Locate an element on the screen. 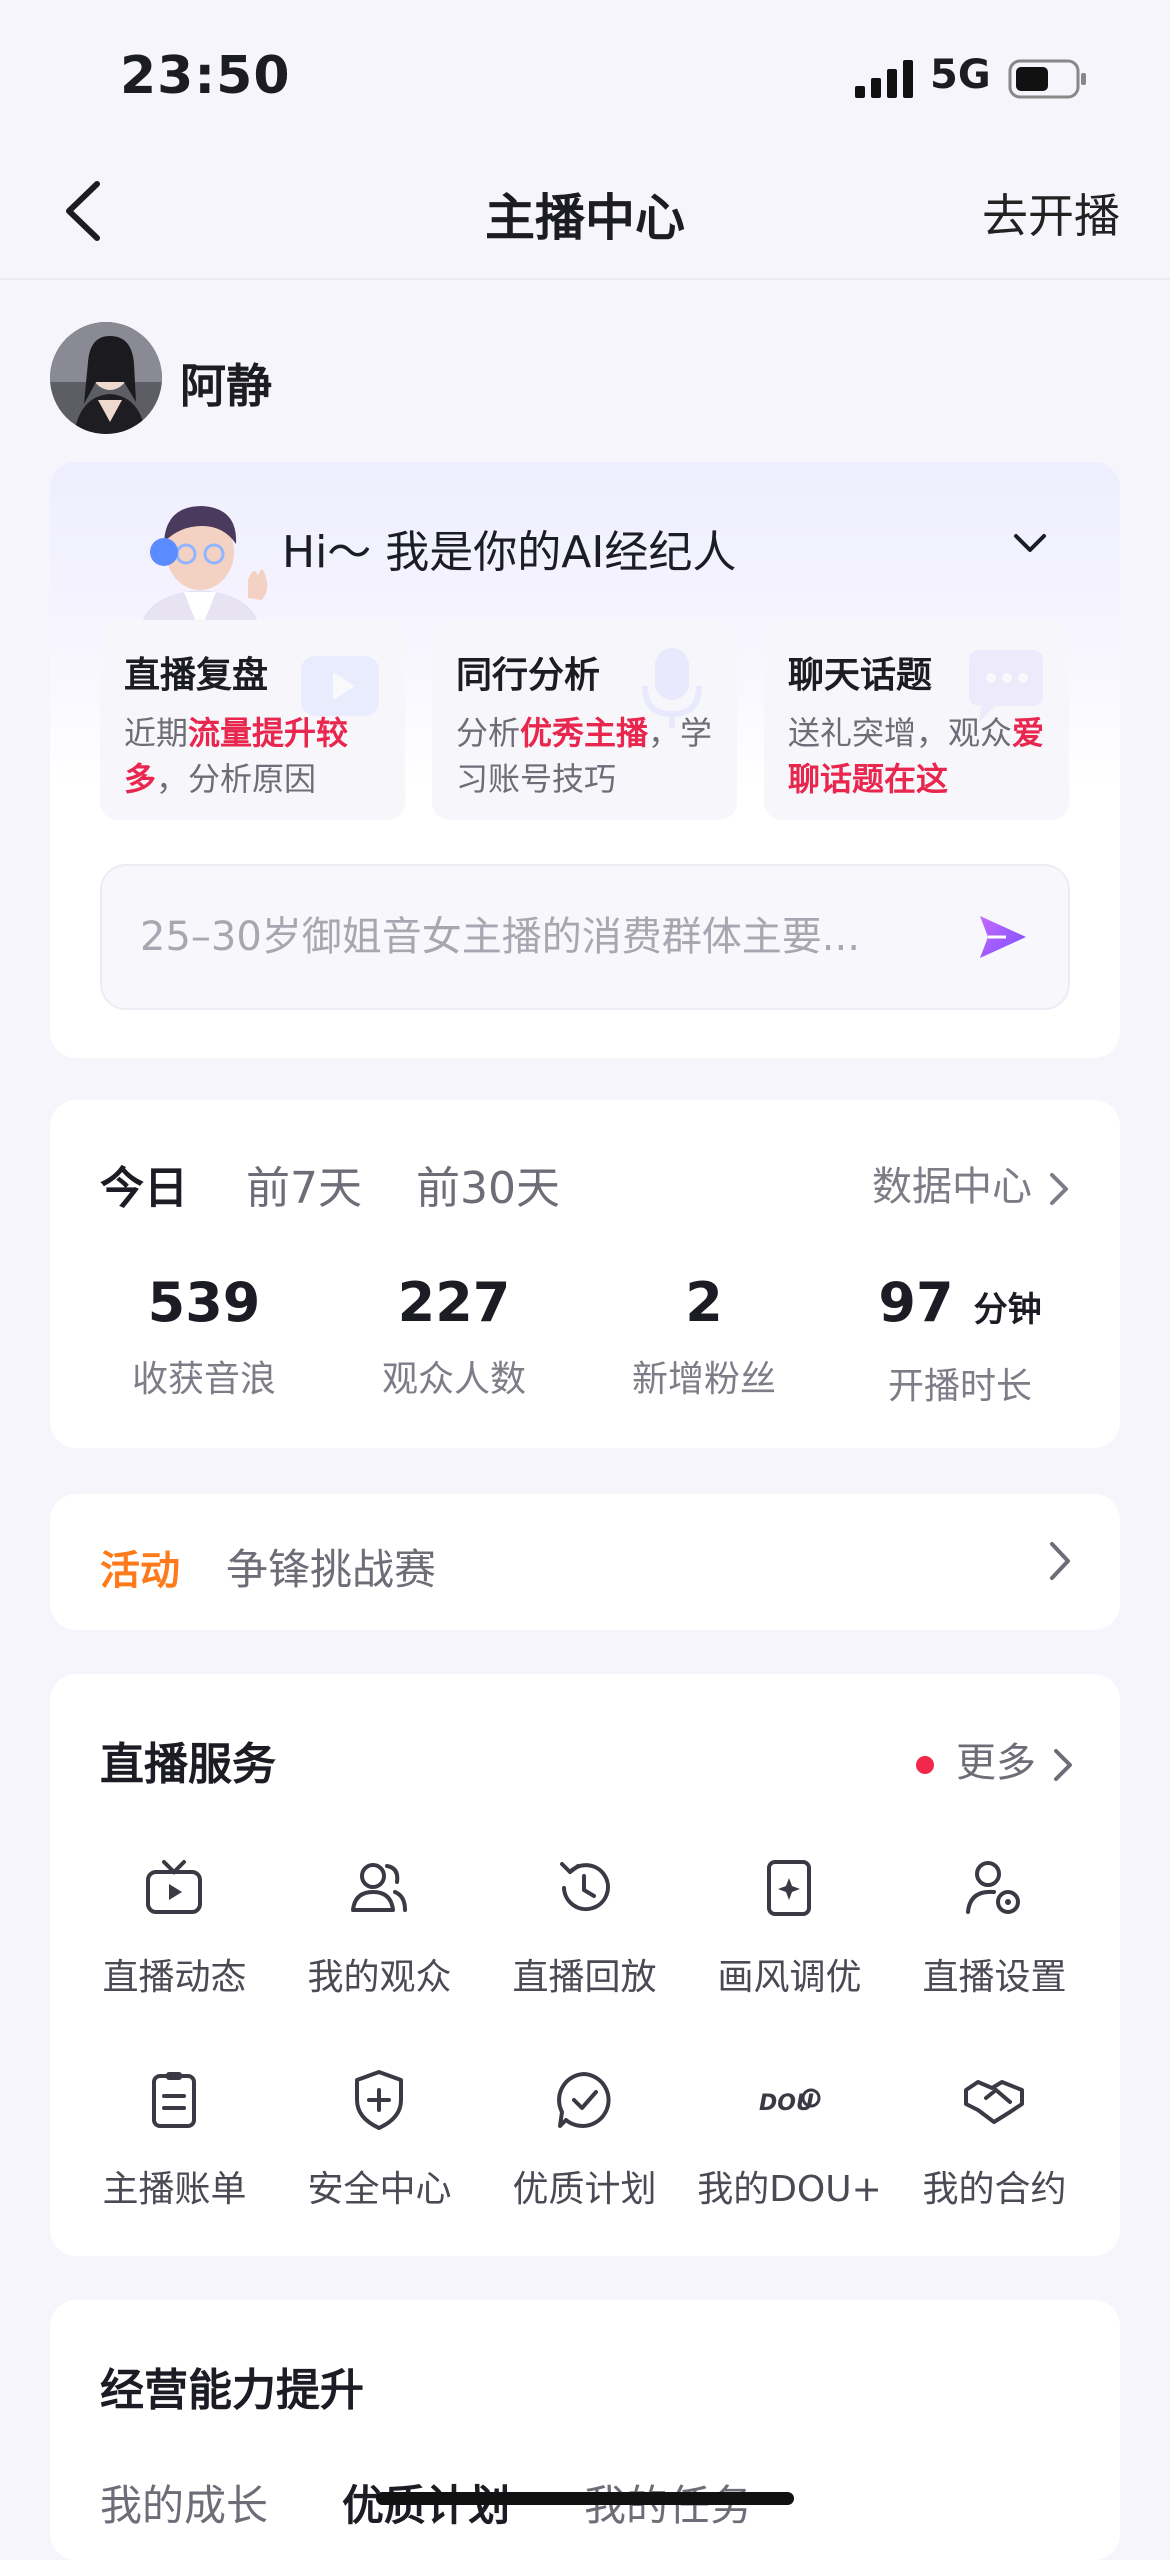 This screenshot has width=1170, height=2560. service-replay: 直播回放 is located at coordinates (584, 1936).